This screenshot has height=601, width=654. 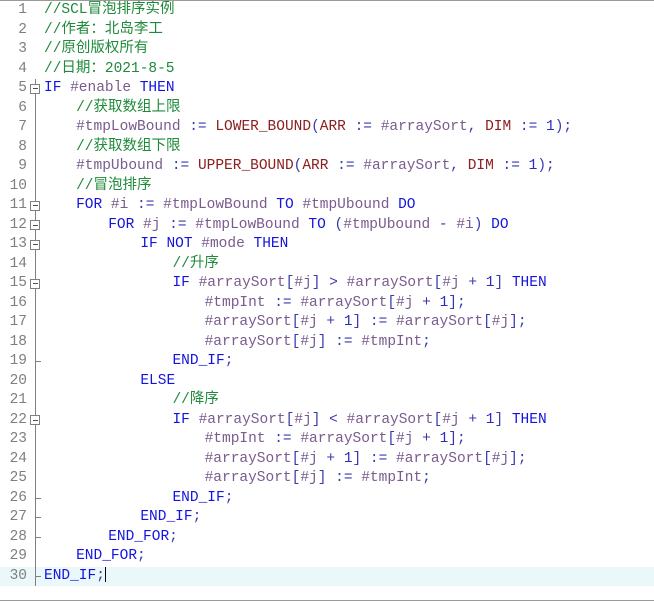 I want to click on code-token: TO, so click(x=317, y=224).